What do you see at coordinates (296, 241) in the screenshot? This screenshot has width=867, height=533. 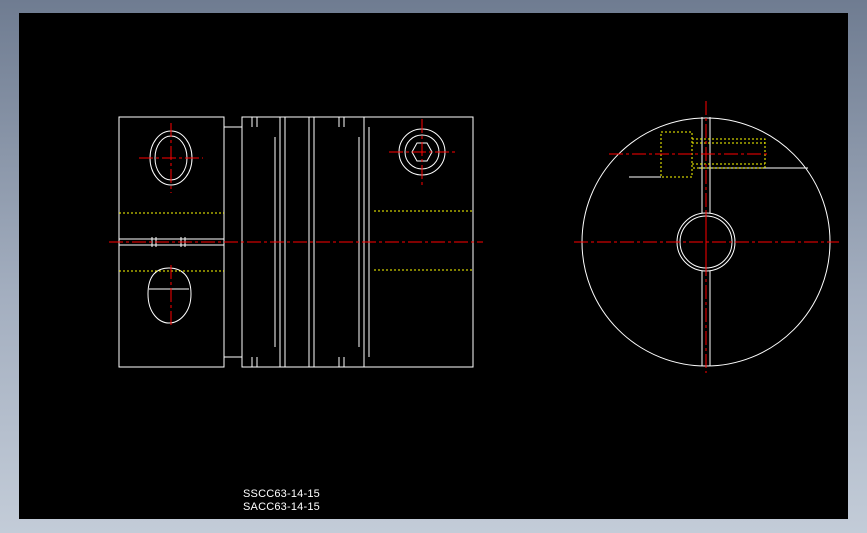 I see `side-hidden-lines` at bounding box center [296, 241].